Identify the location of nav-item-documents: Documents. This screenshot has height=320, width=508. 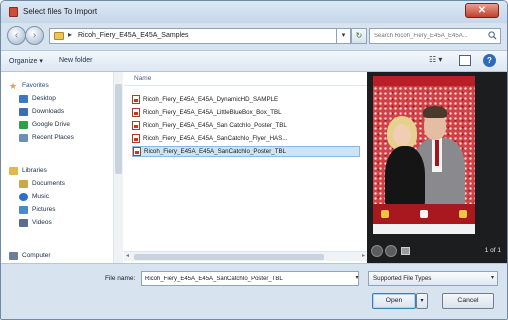
(42, 183).